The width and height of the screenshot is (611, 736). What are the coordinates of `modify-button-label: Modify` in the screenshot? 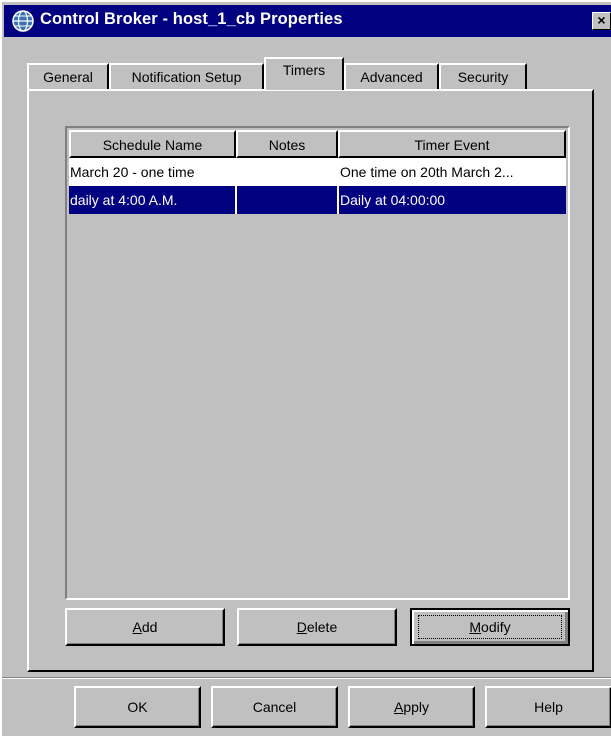 It's located at (490, 627).